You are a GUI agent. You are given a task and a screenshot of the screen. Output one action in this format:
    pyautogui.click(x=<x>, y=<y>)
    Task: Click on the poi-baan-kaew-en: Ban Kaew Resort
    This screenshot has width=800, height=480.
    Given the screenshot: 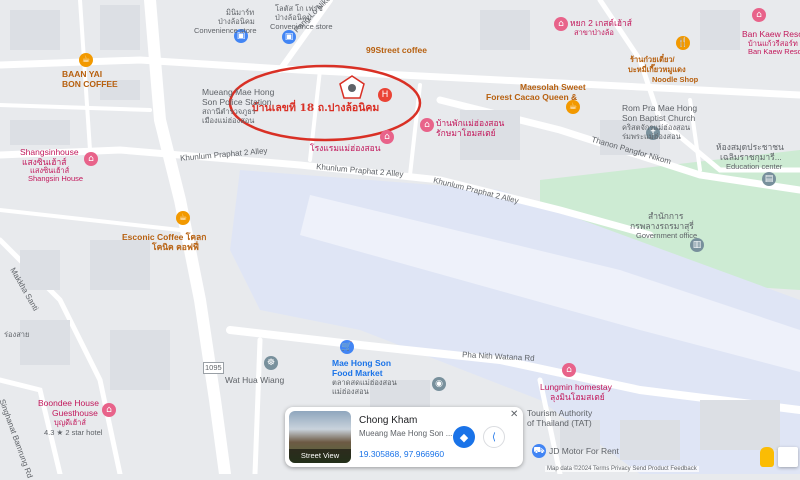 What is the action you would take?
    pyautogui.click(x=774, y=51)
    